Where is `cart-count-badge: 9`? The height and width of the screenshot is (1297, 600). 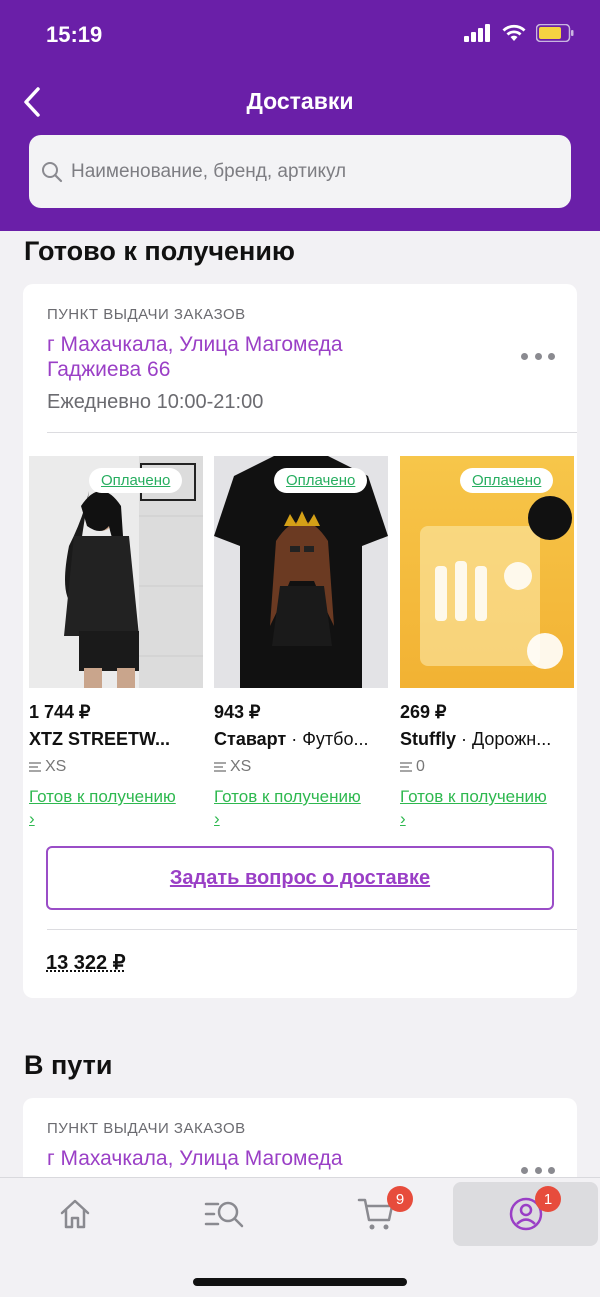 cart-count-badge: 9 is located at coordinates (400, 1199).